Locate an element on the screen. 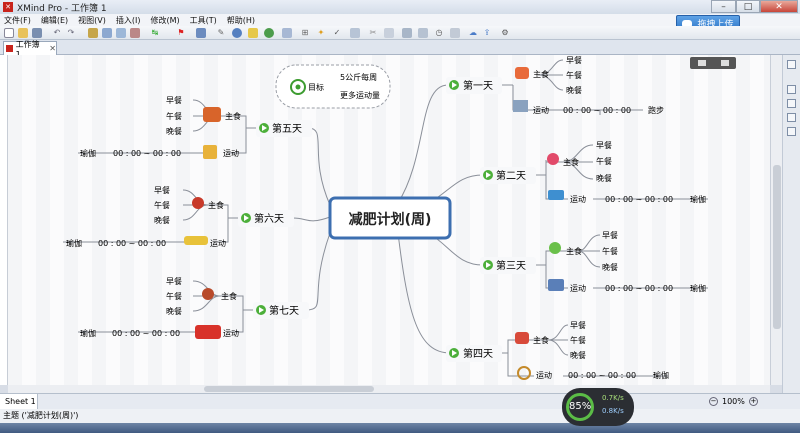 The width and height of the screenshot is (800, 433). day1-activity: 跑步 is located at coordinates (656, 110).